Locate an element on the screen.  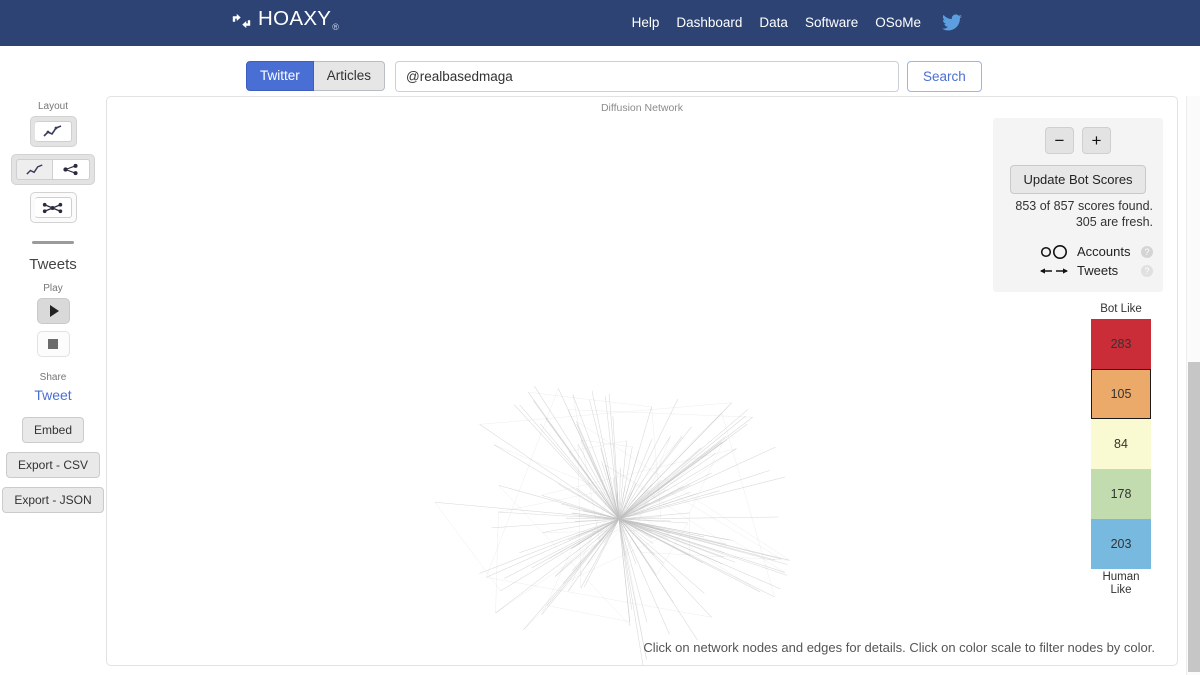
color-scale-bands: 283 105 84 178 203 is located at coordinates (1121, 443).